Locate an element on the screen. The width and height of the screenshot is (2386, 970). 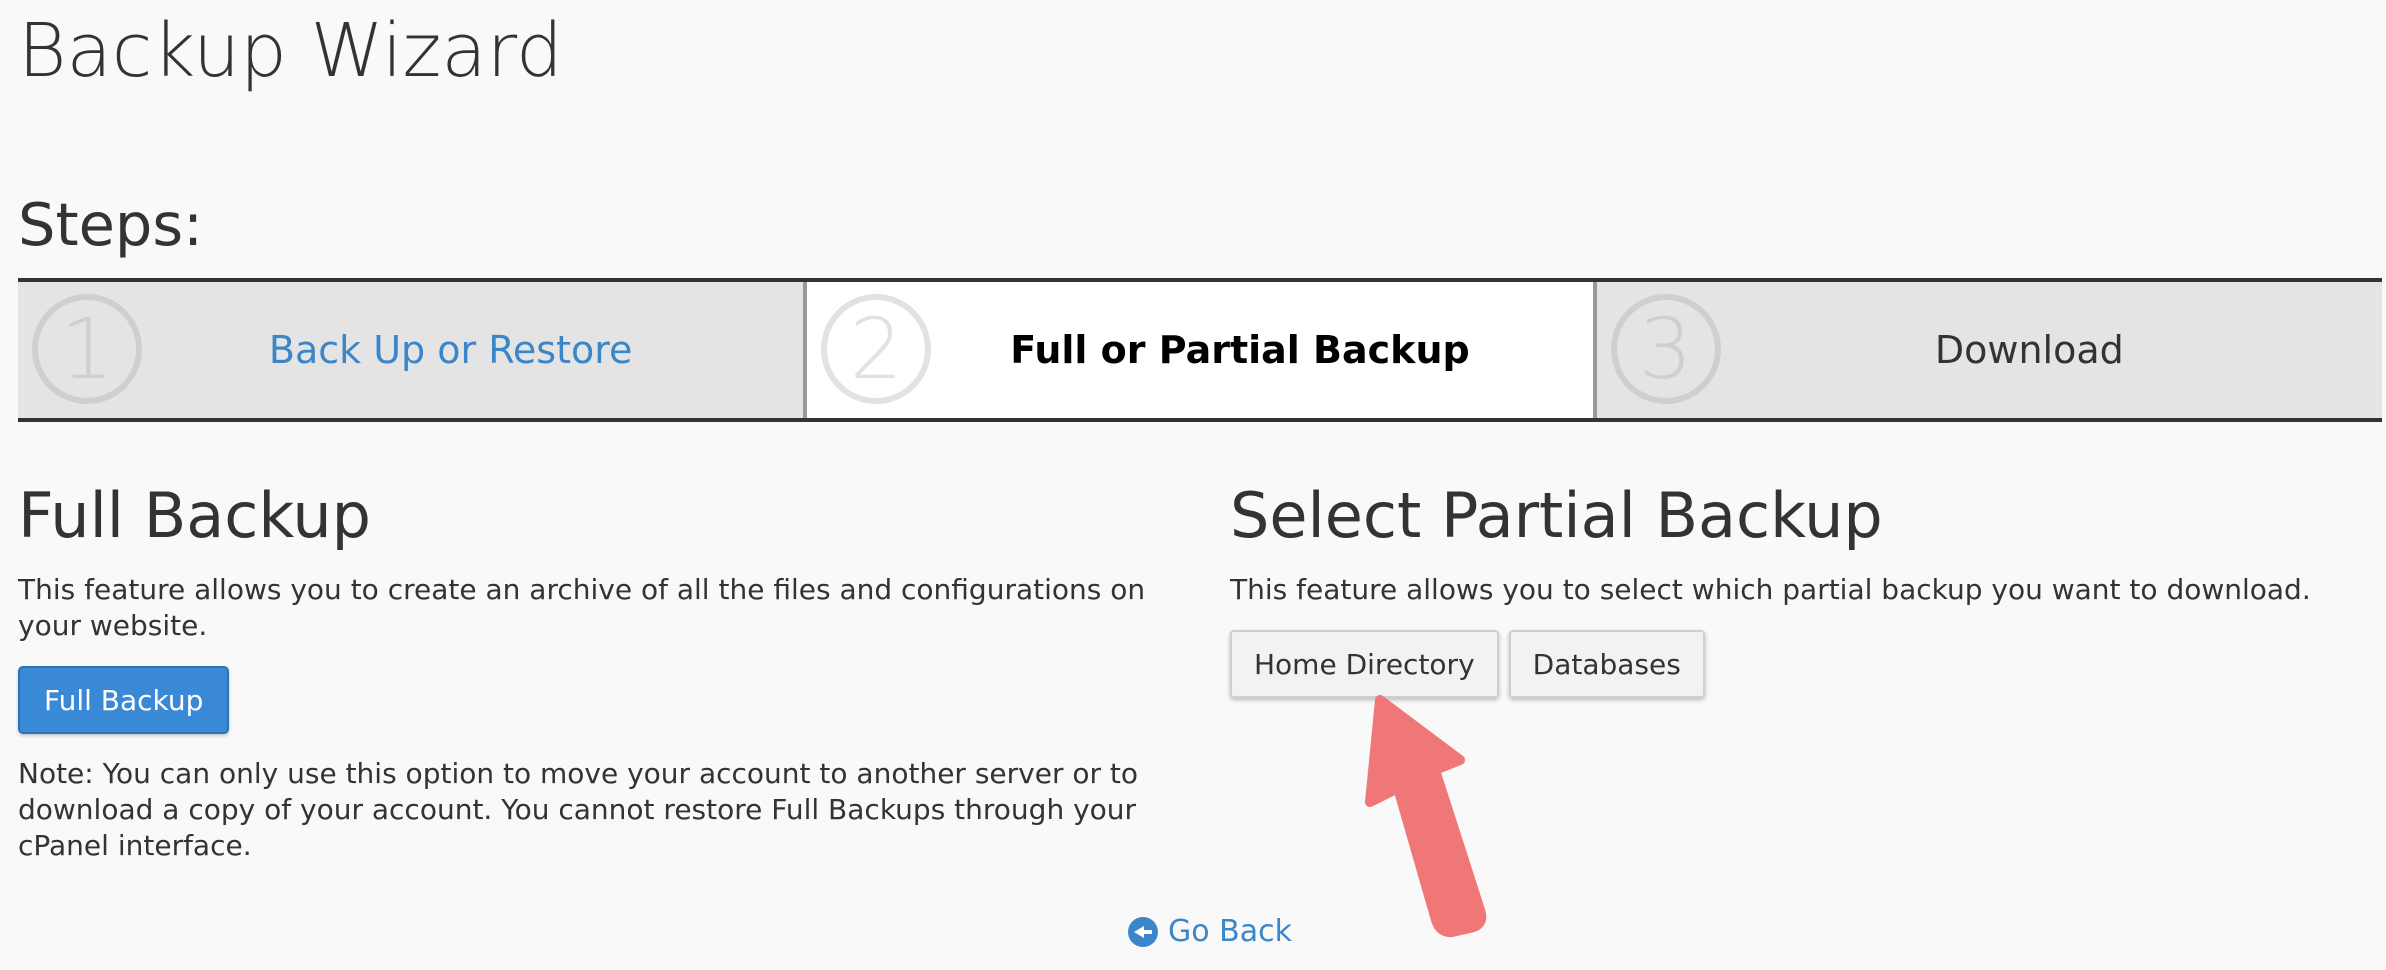
go-back-label: Go Back is located at coordinates (1230, 931).